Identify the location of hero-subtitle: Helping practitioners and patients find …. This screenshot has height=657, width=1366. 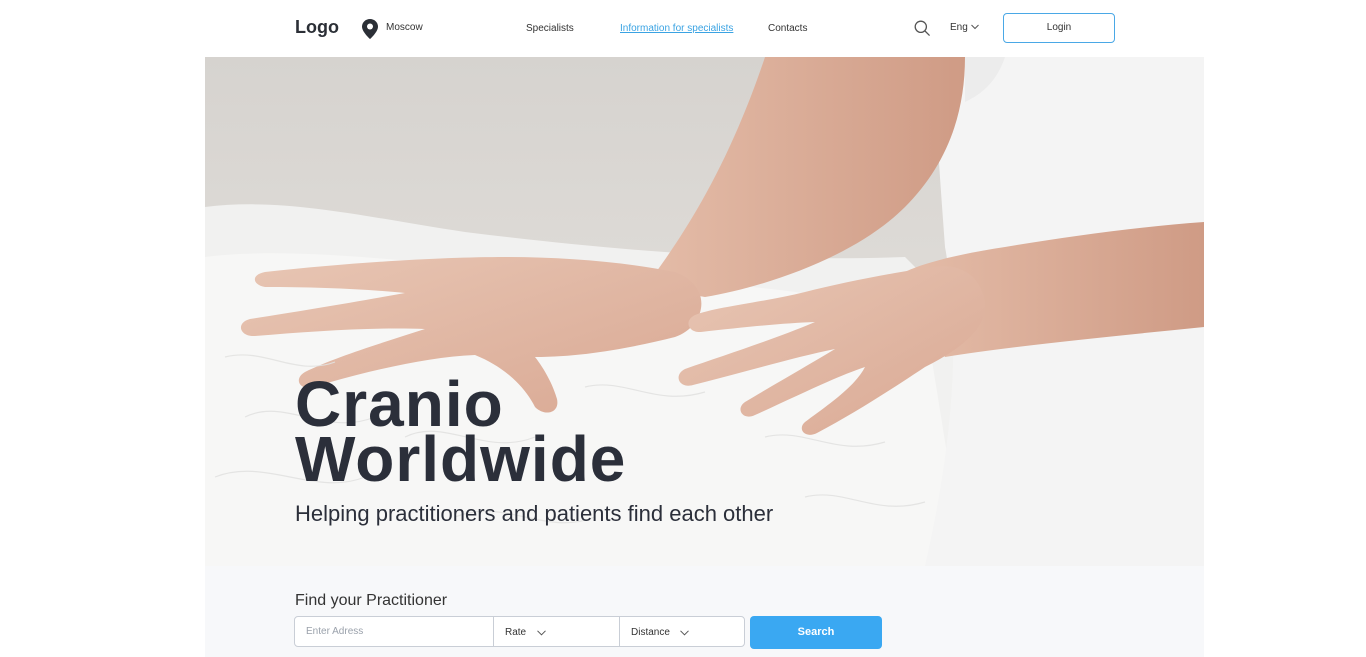
(534, 513).